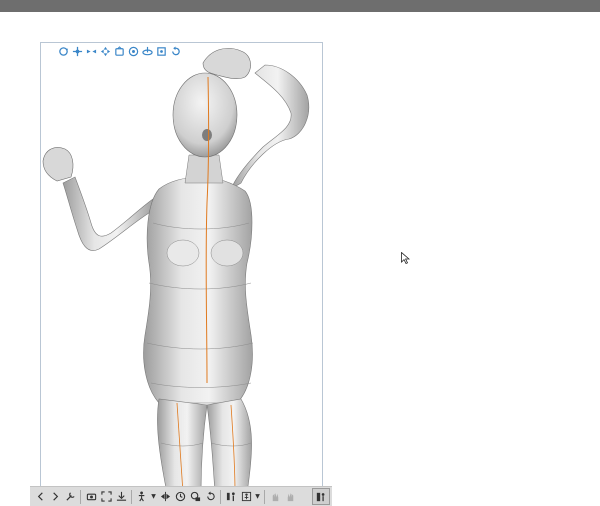  I want to click on fit-view-icon, so click(106, 497).